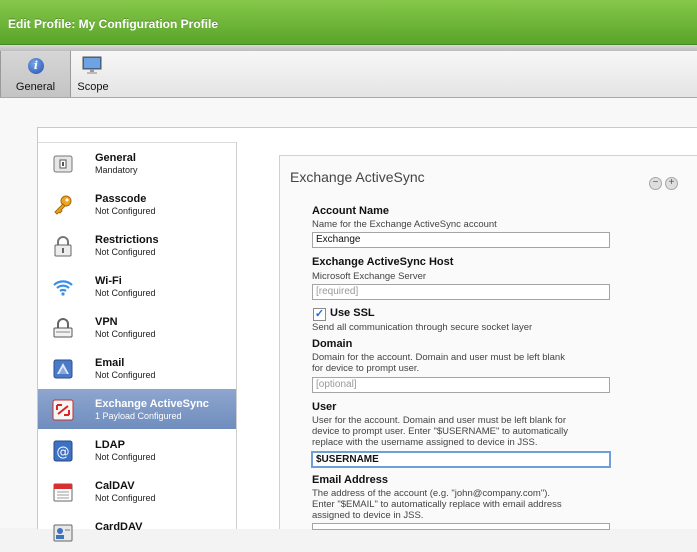 The image size is (697, 552). I want to click on email-address-label: Email Address, so click(350, 480).